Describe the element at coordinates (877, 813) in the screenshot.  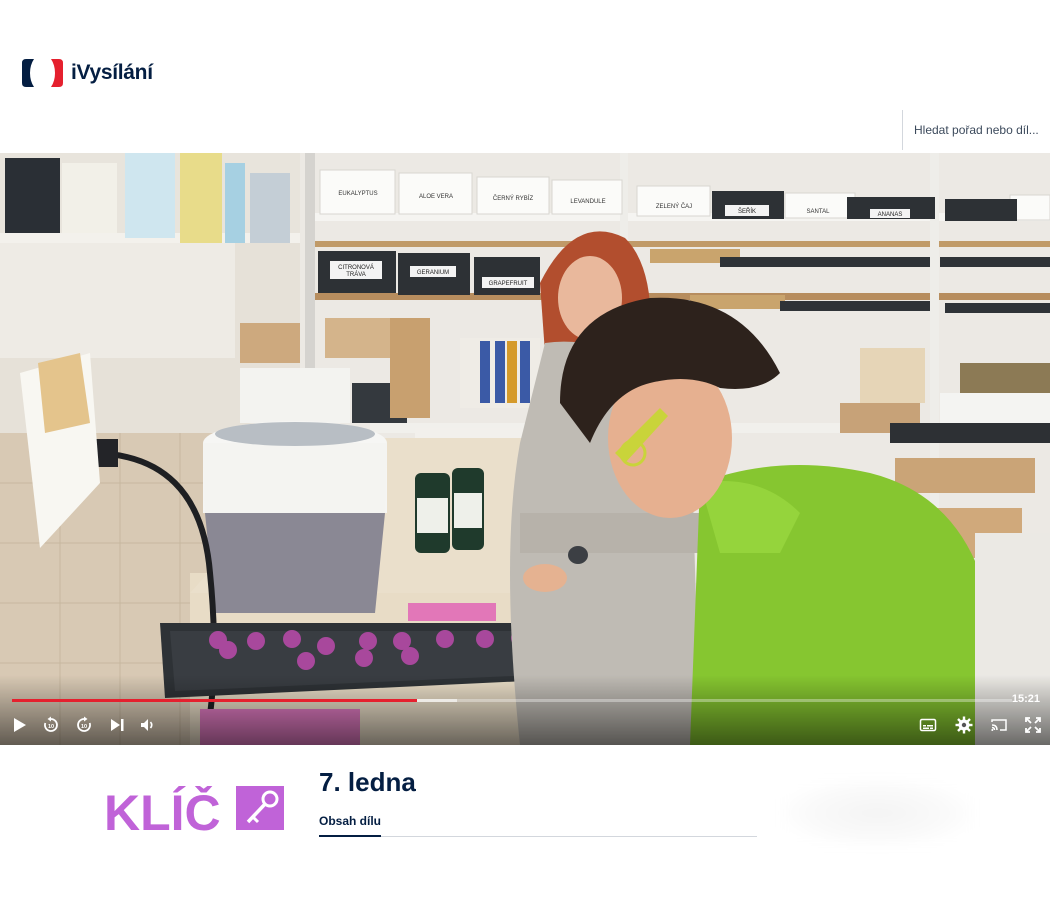
I see `blurred-area` at that location.